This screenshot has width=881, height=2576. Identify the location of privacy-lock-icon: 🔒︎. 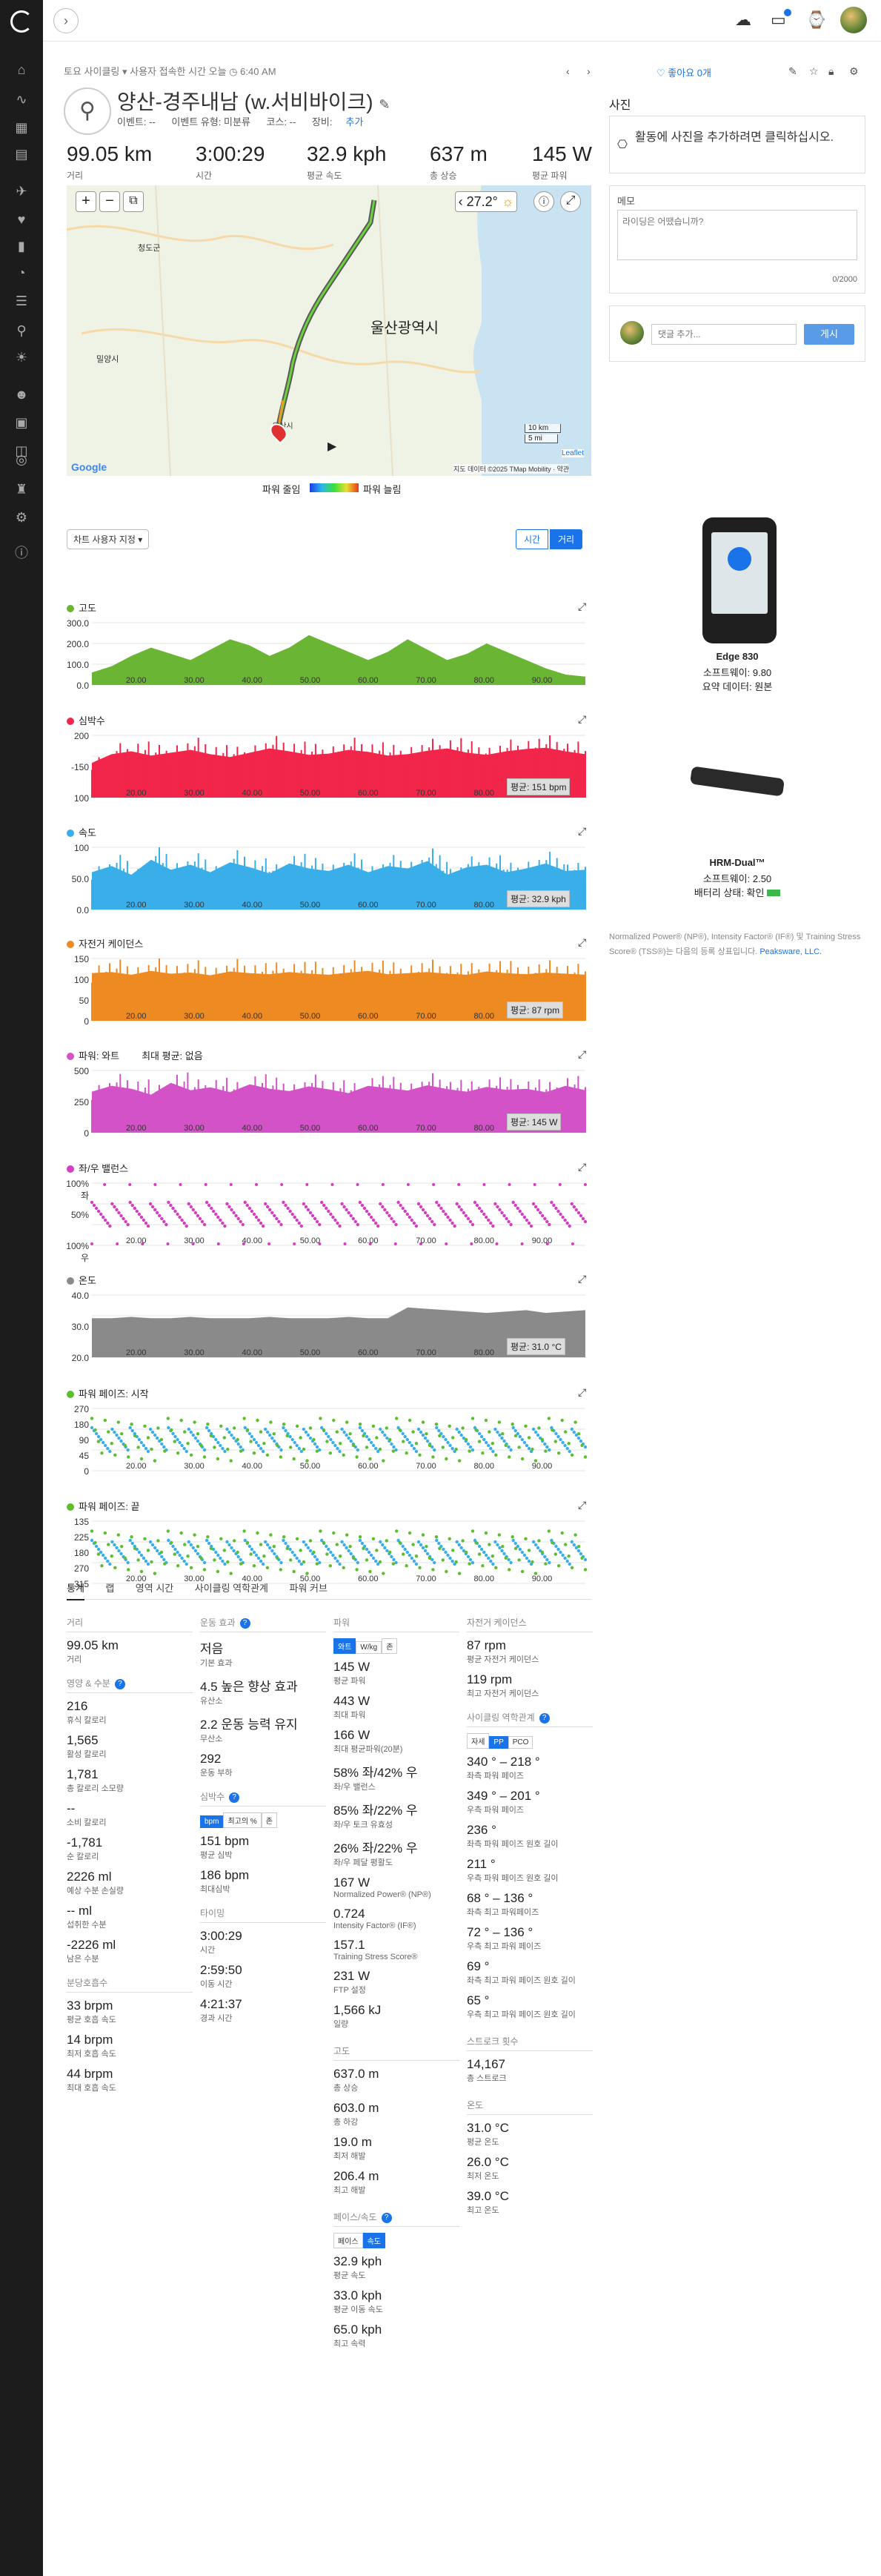
(831, 71).